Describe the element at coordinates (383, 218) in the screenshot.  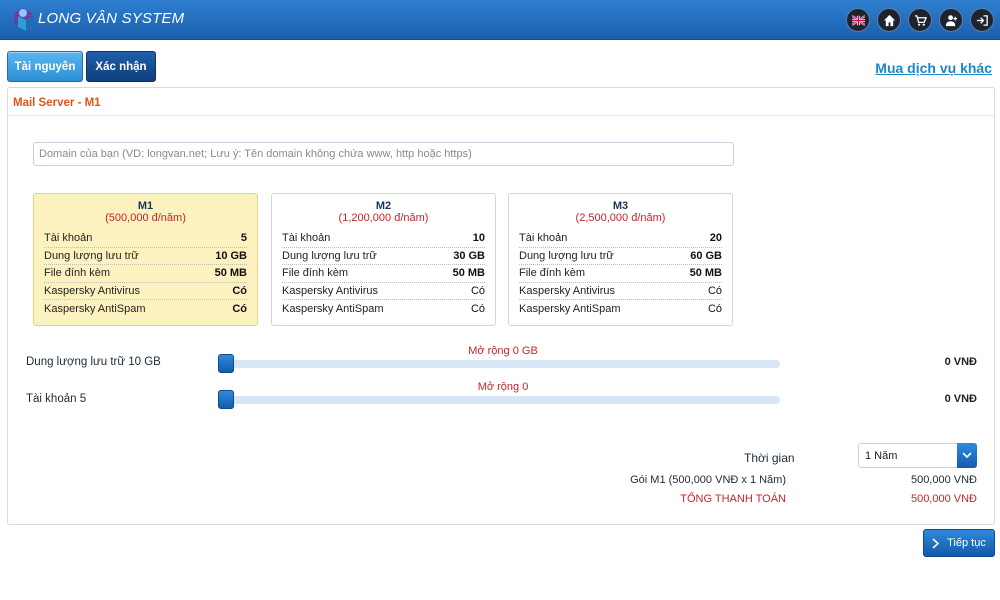
I see `plan-price: (1,200,000 đ/năm)` at that location.